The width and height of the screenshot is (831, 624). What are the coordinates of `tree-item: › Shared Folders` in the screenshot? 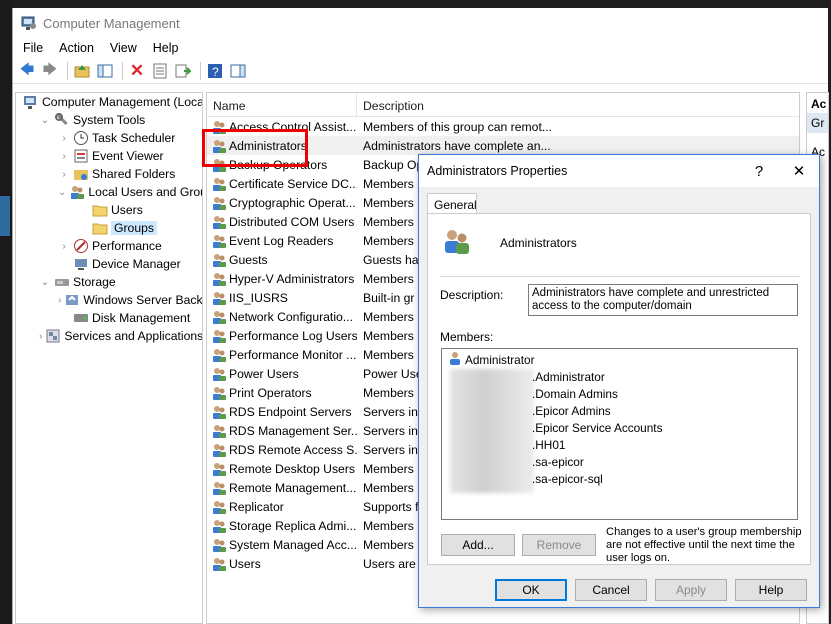 It's located at (109, 174).